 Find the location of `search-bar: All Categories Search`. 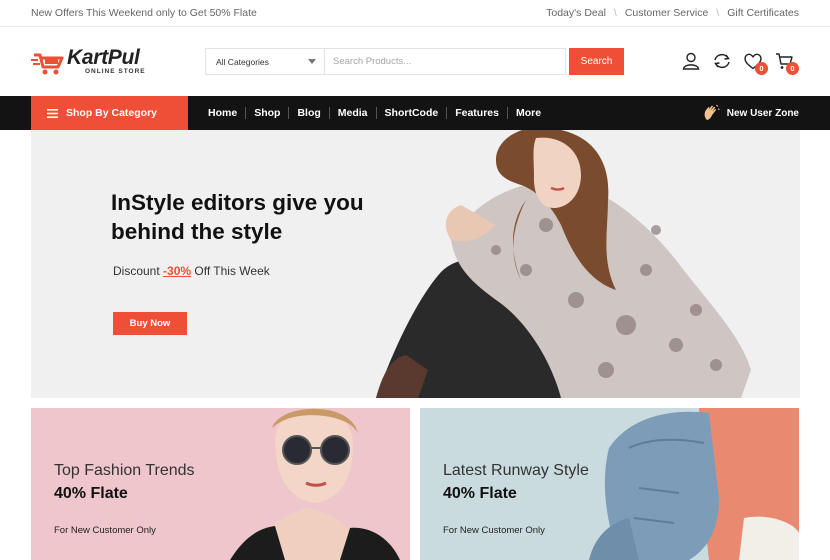

search-bar: All Categories Search is located at coordinates (414, 61).